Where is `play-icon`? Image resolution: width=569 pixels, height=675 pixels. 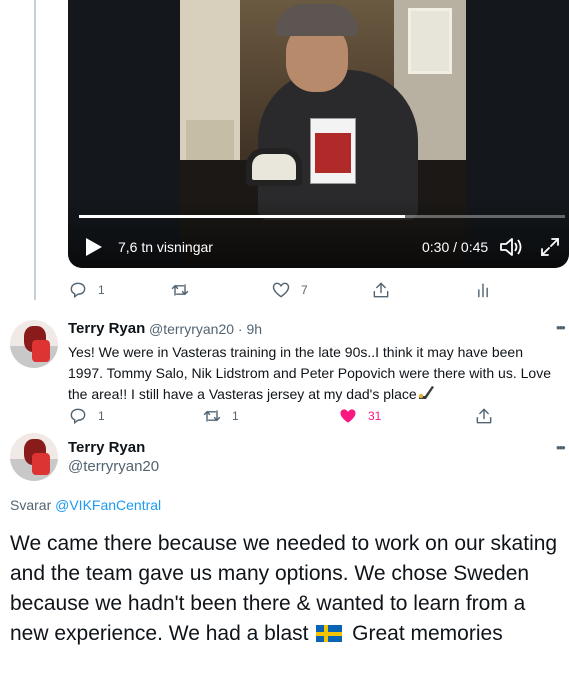 play-icon is located at coordinates (94, 247).